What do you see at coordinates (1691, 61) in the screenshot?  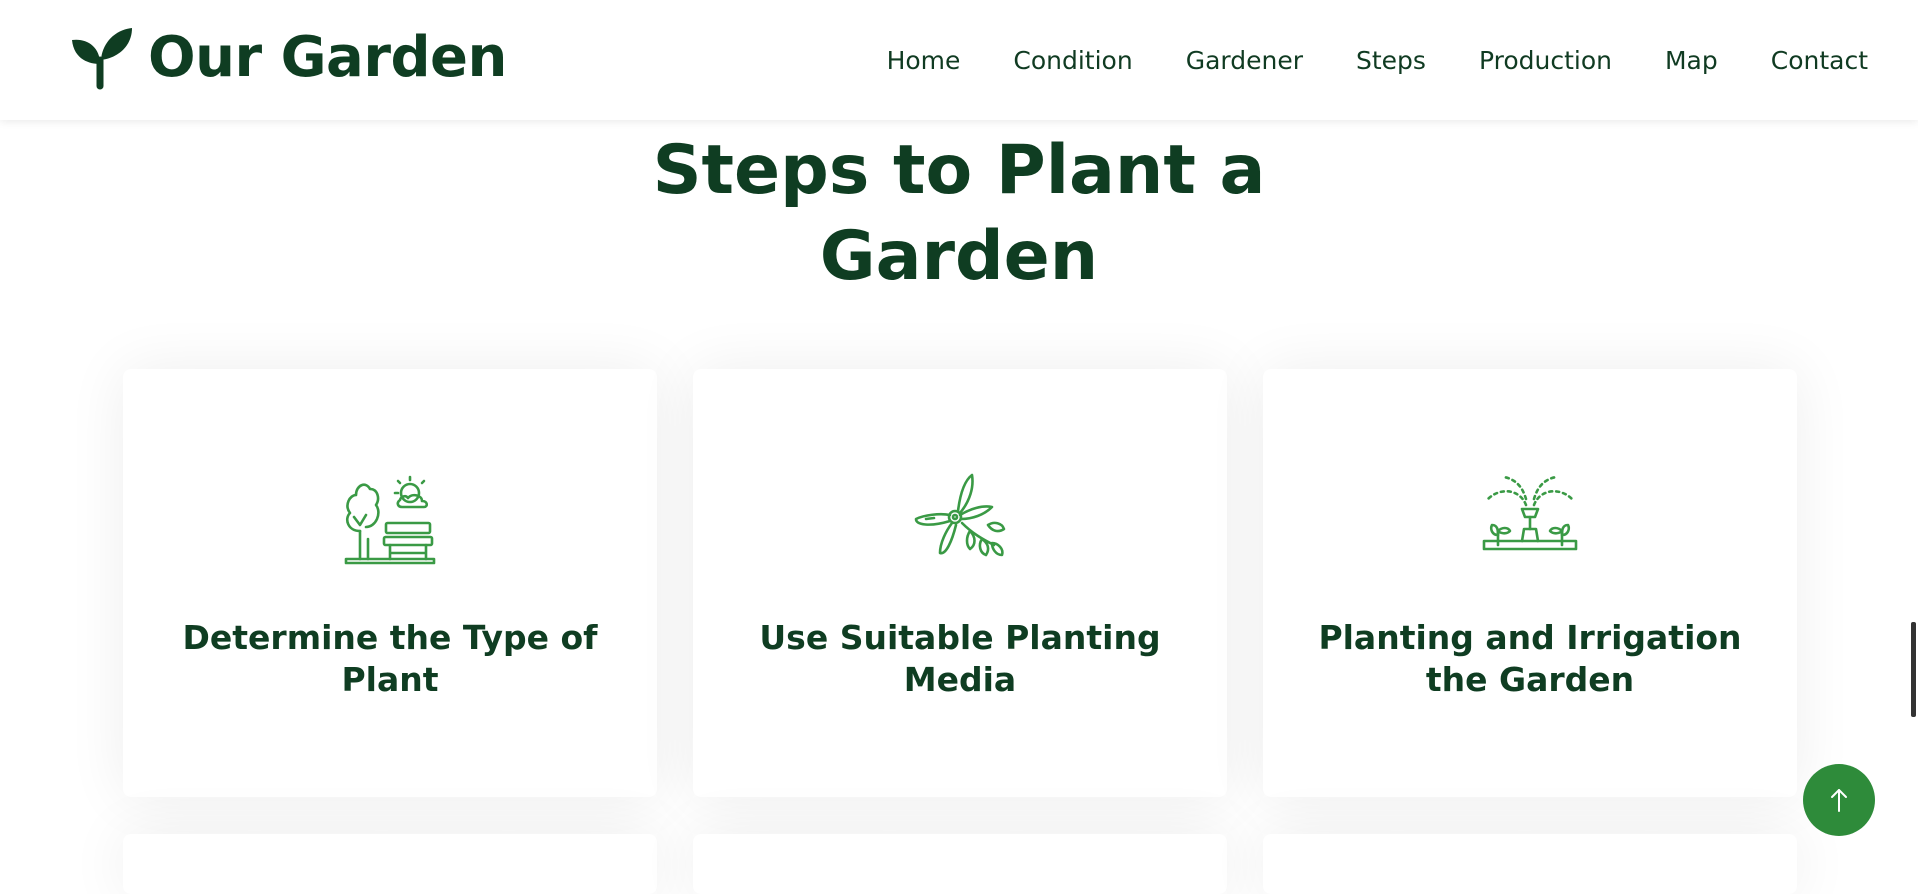 I see `nav-link-map: Map` at bounding box center [1691, 61].